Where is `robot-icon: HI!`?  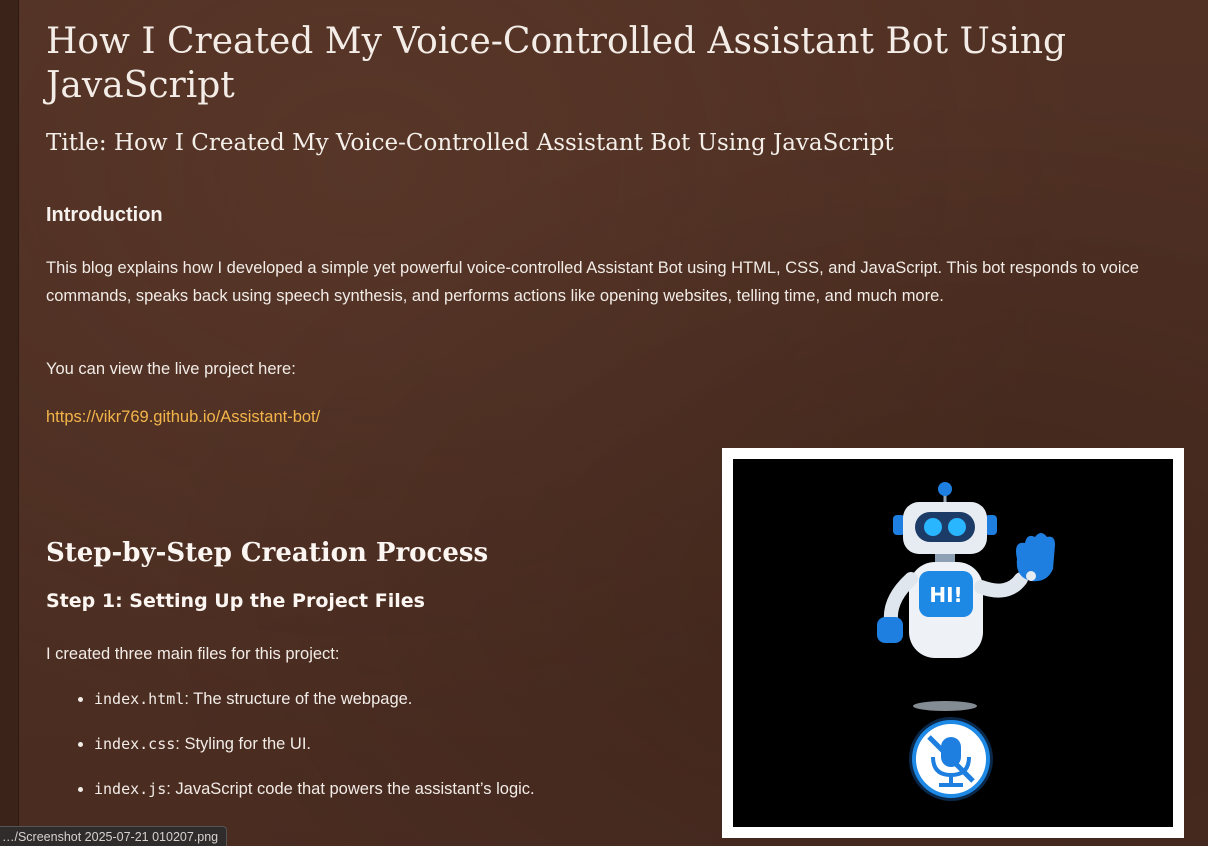 robot-icon: HI! is located at coordinates (966, 596).